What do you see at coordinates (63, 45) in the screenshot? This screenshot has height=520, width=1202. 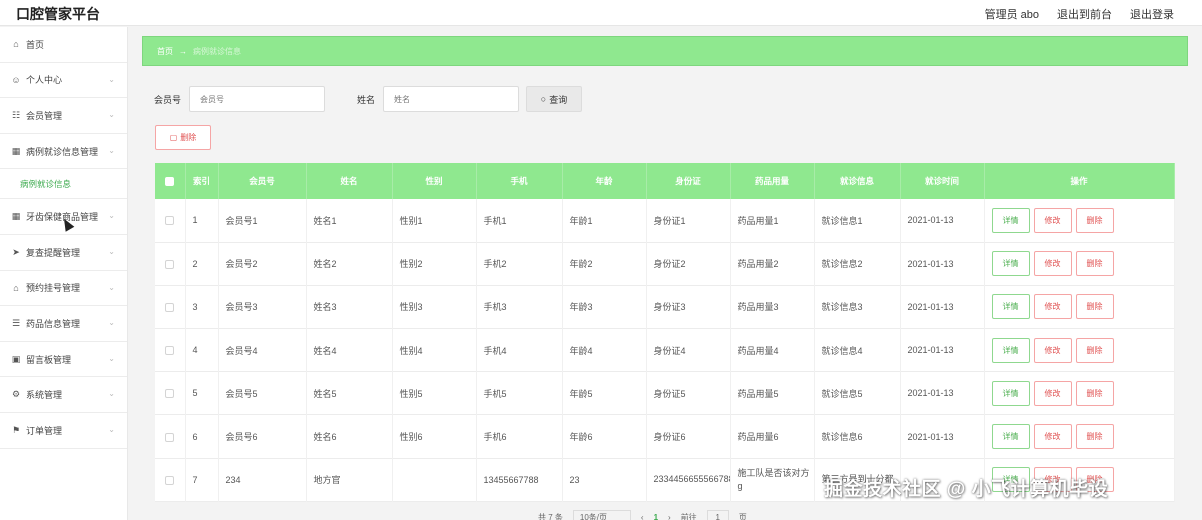 I see `sidebar-item: ⌂ 首页` at bounding box center [63, 45].